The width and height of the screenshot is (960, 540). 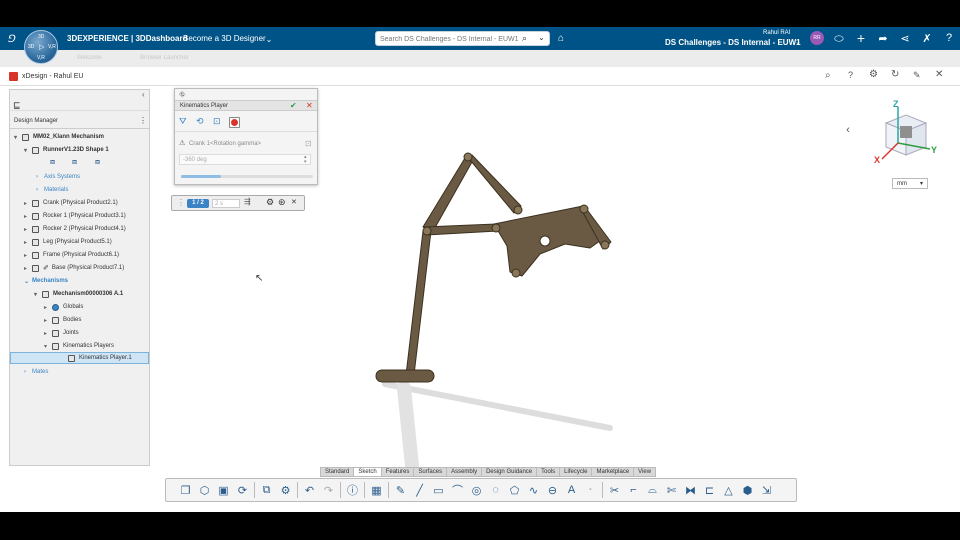 What do you see at coordinates (398, 472) in the screenshot?
I see `tab-features: Features` at bounding box center [398, 472].